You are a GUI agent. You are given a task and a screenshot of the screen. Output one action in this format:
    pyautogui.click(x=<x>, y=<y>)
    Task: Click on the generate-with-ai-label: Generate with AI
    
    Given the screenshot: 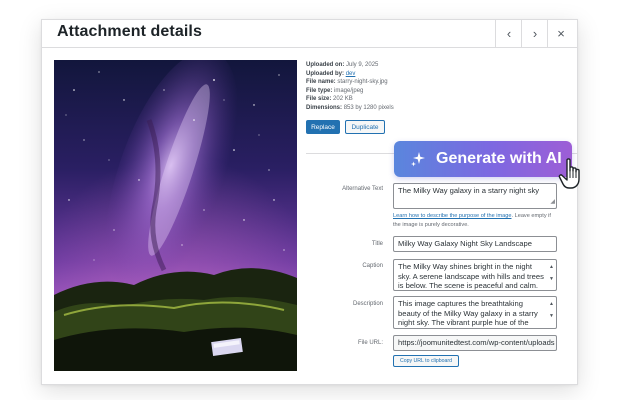 What is the action you would take?
    pyautogui.click(x=499, y=158)
    